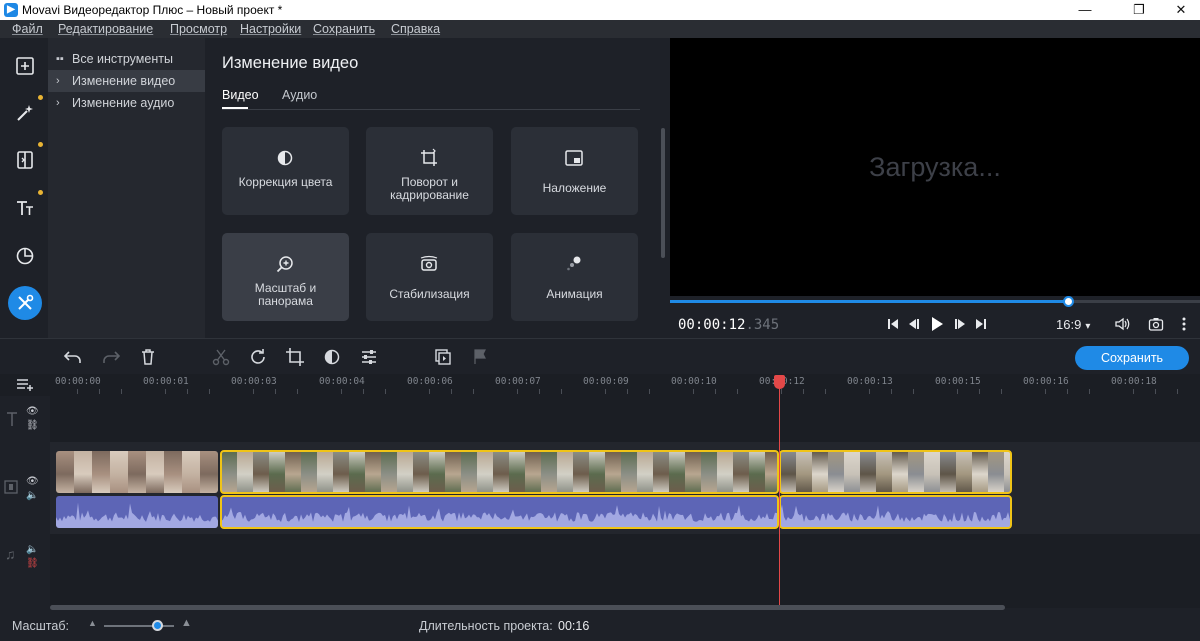 Image resolution: width=1200 pixels, height=641 pixels. What do you see at coordinates (295, 357) in the screenshot?
I see `crop-button` at bounding box center [295, 357].